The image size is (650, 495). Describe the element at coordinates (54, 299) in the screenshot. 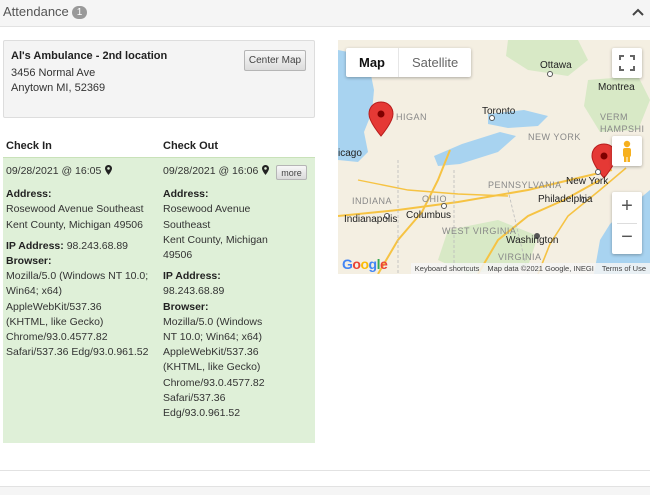

I see `check-in-browser-line: Win64; x64) AppleWebKit/537.36` at that location.